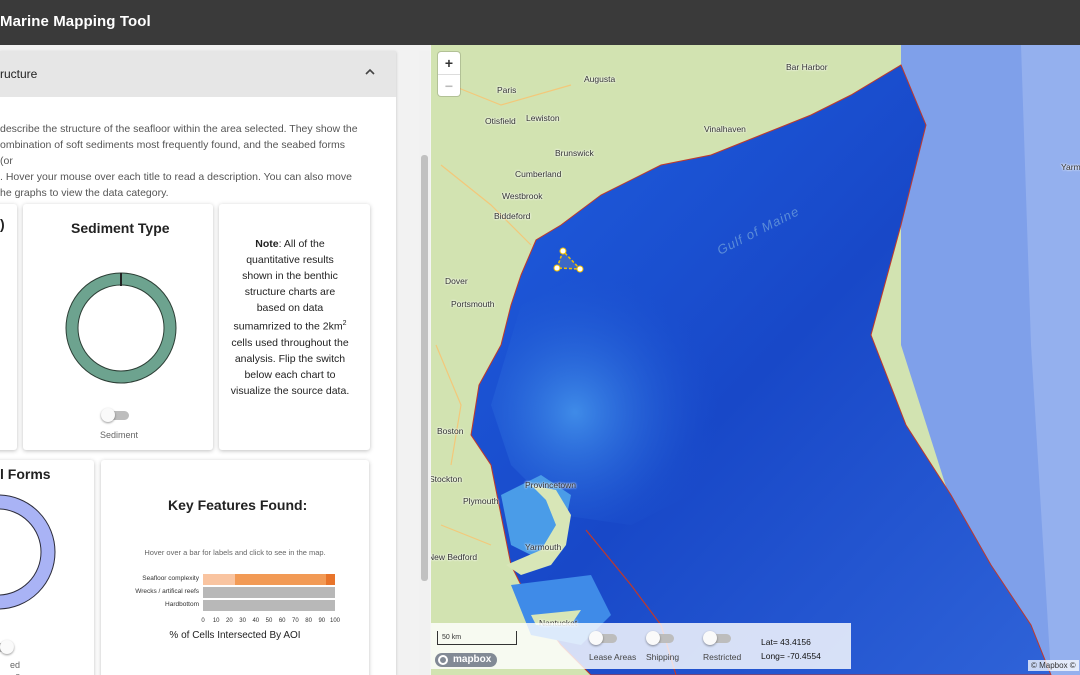  Describe the element at coordinates (370, 72) in the screenshot. I see `chevron-up-icon` at that location.